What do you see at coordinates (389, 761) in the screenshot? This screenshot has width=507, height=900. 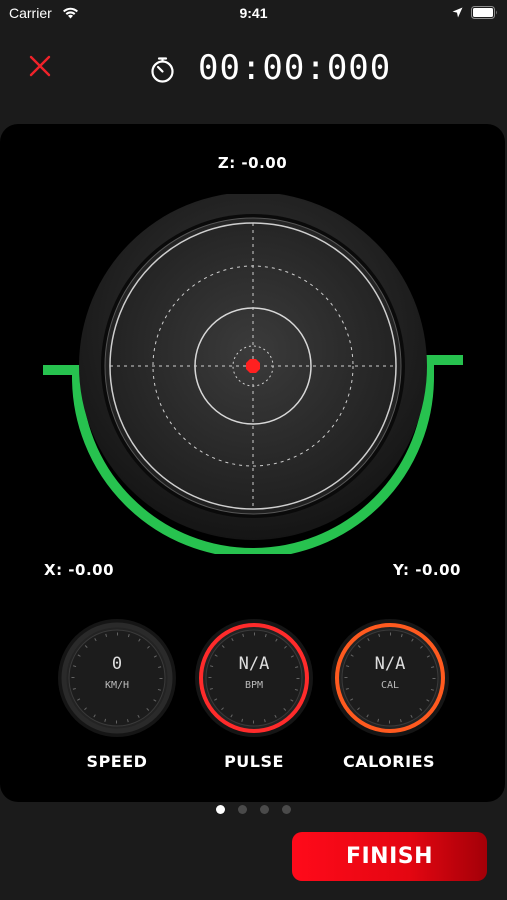 I see `calories-title: CALORIES` at bounding box center [389, 761].